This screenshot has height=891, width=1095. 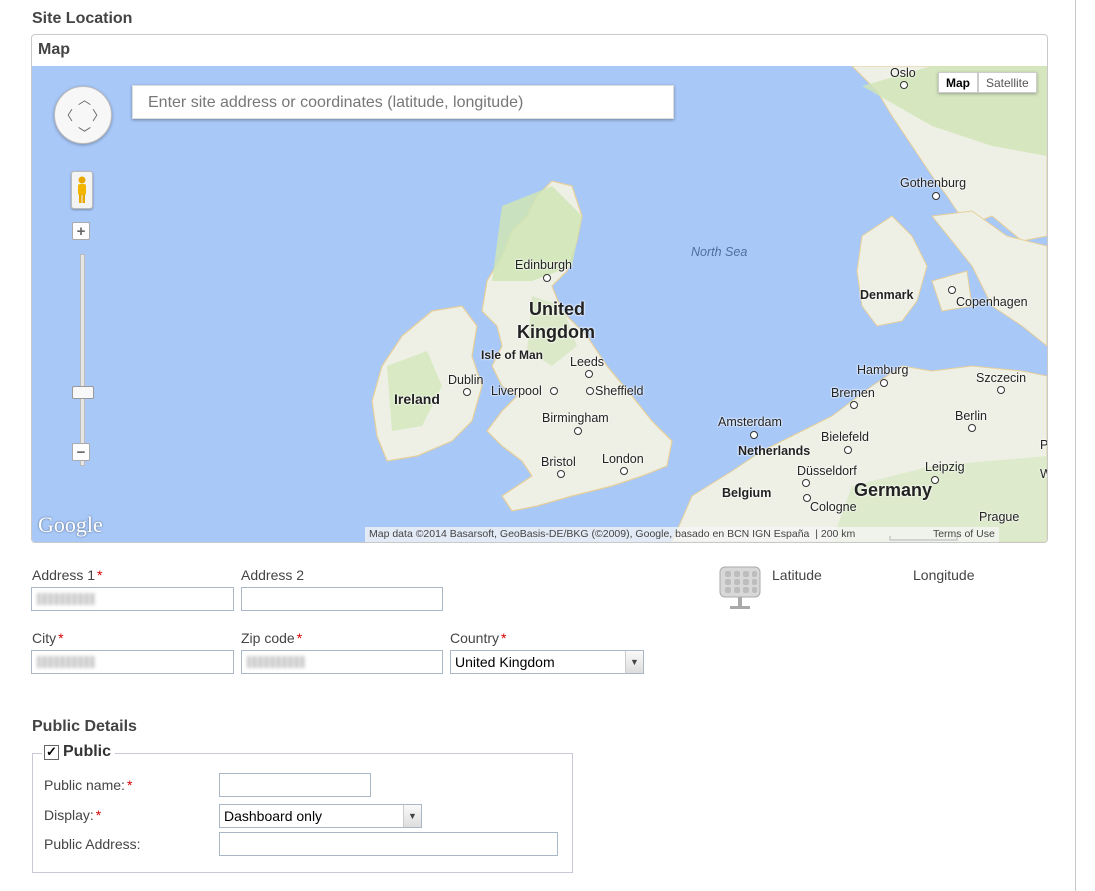 What do you see at coordinates (619, 391) in the screenshot?
I see `map-label-sheffield: Sheffield` at bounding box center [619, 391].